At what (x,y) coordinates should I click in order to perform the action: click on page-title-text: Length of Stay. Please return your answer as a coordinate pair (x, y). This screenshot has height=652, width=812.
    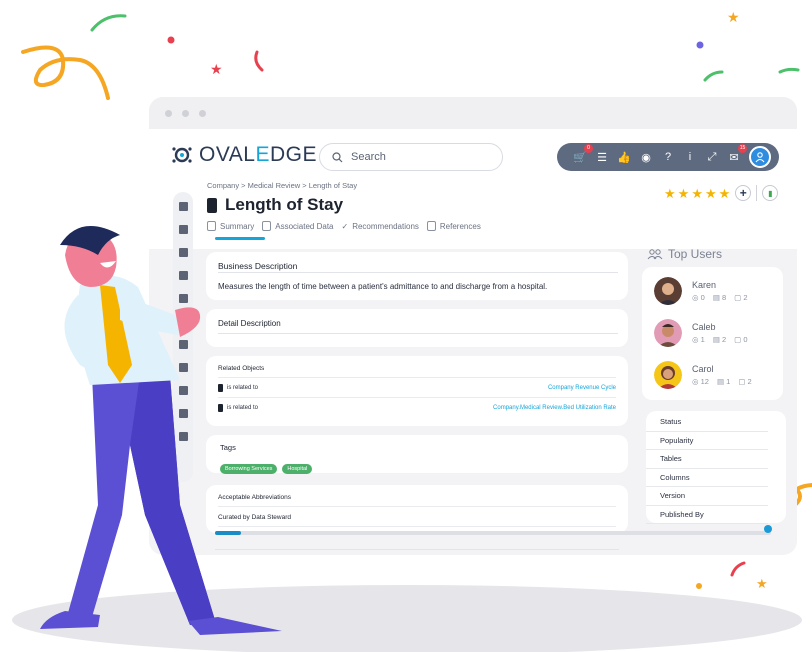
    Looking at the image, I should click on (284, 204).